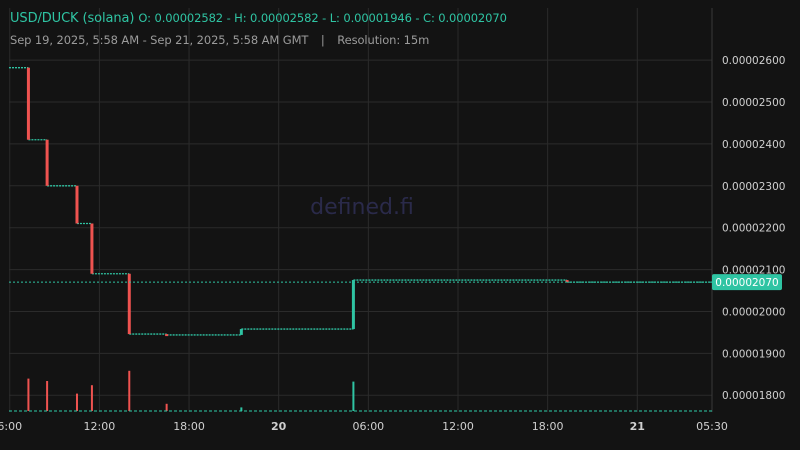  I want to click on y-axis-tick-label: 0.00002000, so click(753, 312).